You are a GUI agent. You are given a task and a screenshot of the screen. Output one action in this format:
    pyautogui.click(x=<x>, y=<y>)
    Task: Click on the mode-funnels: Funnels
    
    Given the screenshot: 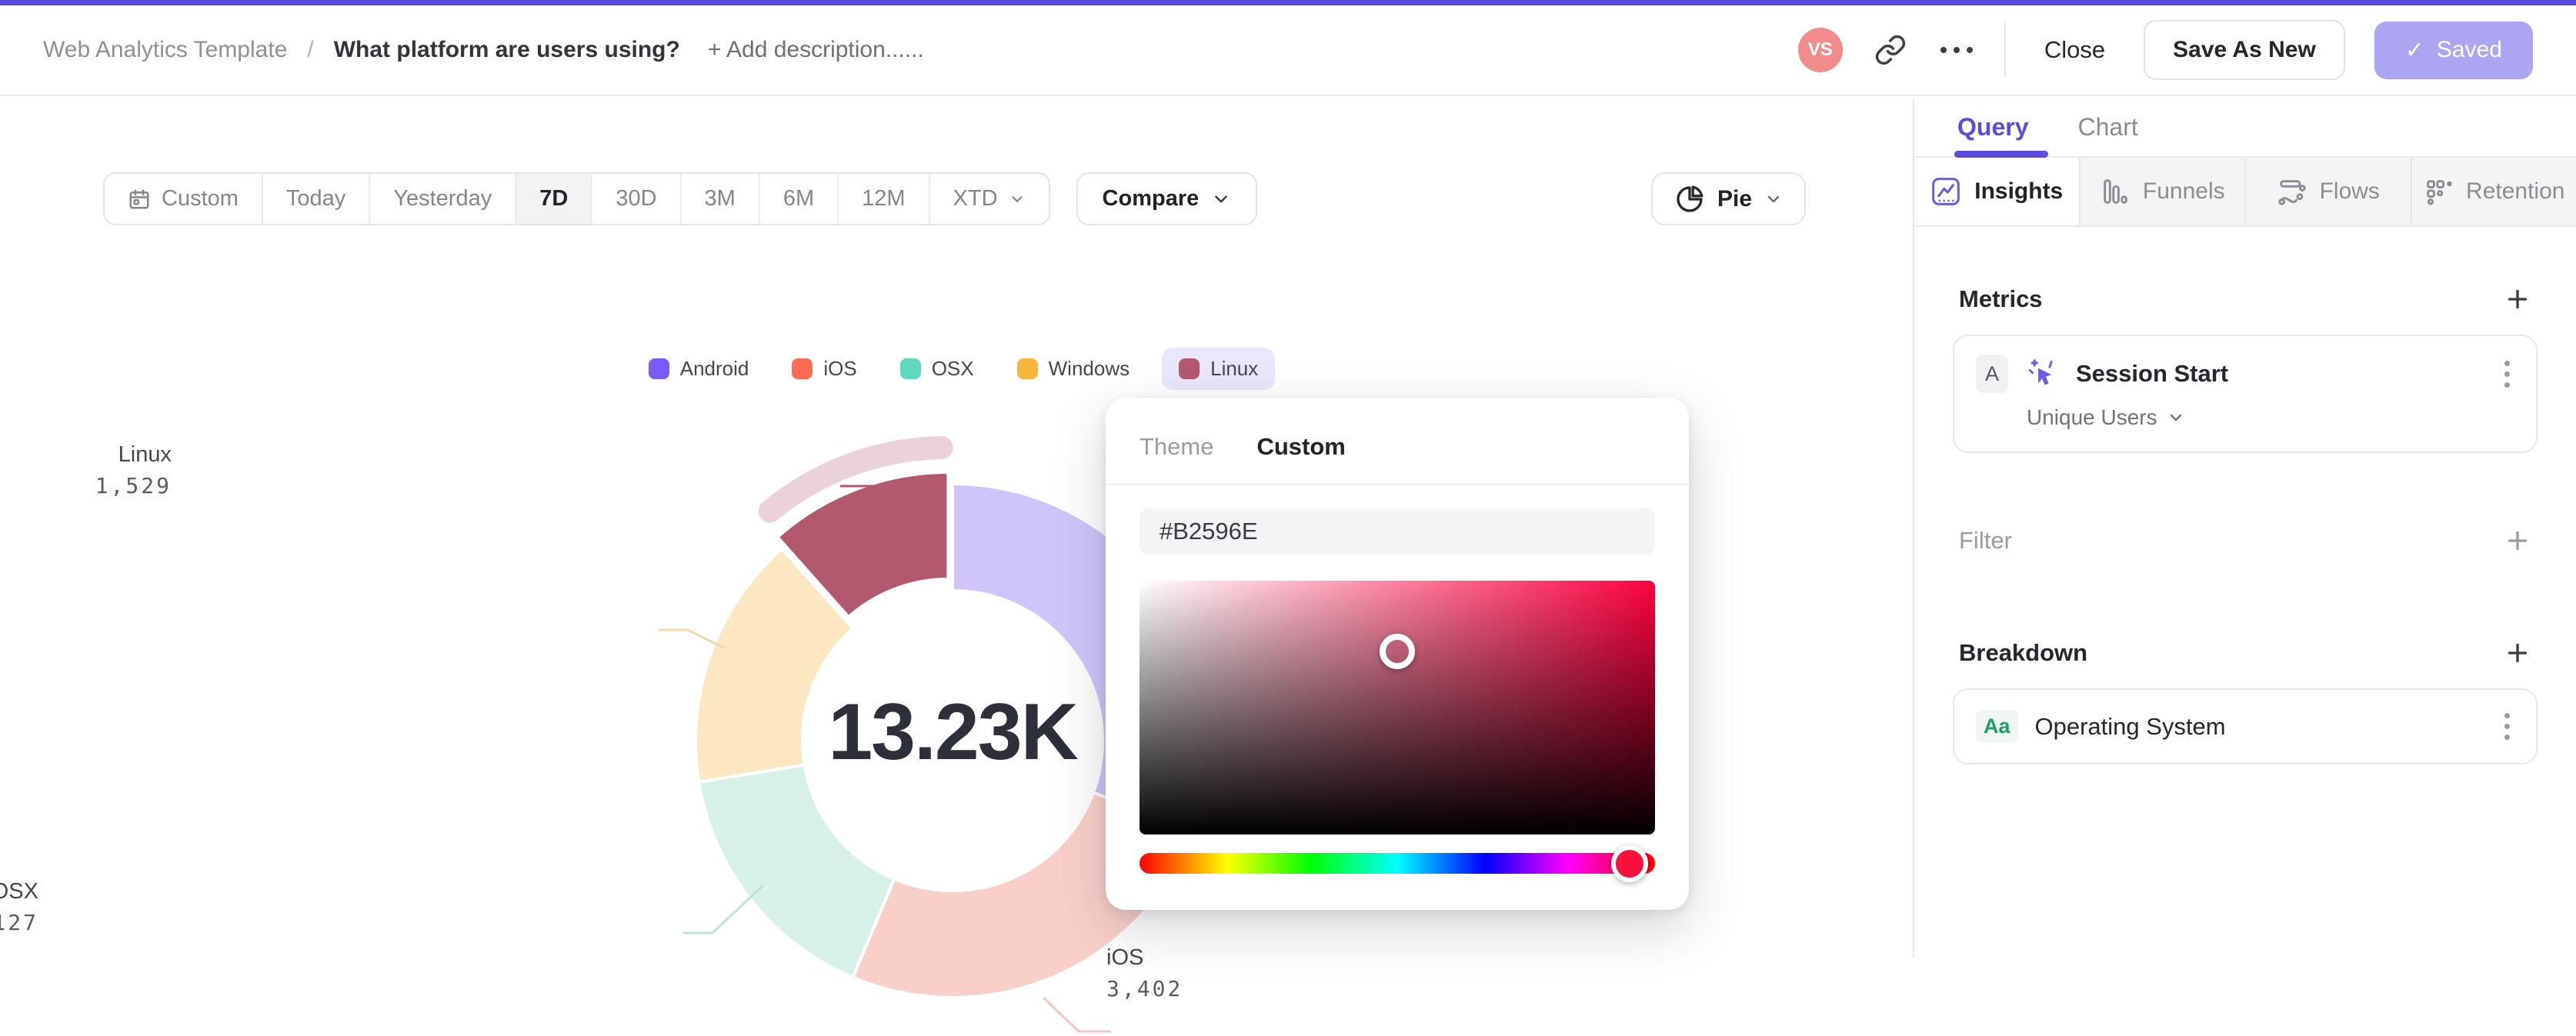 What is the action you would take?
    pyautogui.click(x=2162, y=191)
    